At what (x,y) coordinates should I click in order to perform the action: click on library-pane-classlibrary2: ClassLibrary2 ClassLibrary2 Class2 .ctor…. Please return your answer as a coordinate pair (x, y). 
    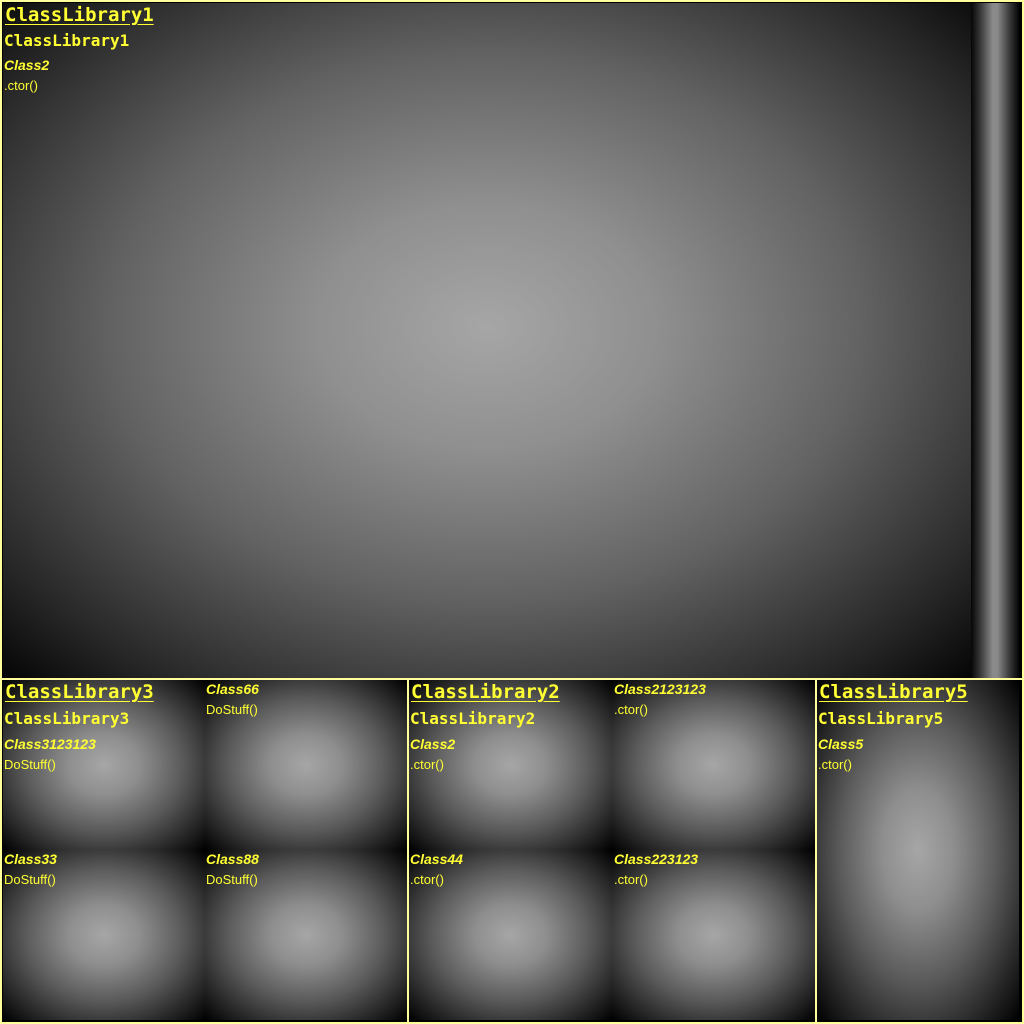
    Looking at the image, I should click on (612, 850).